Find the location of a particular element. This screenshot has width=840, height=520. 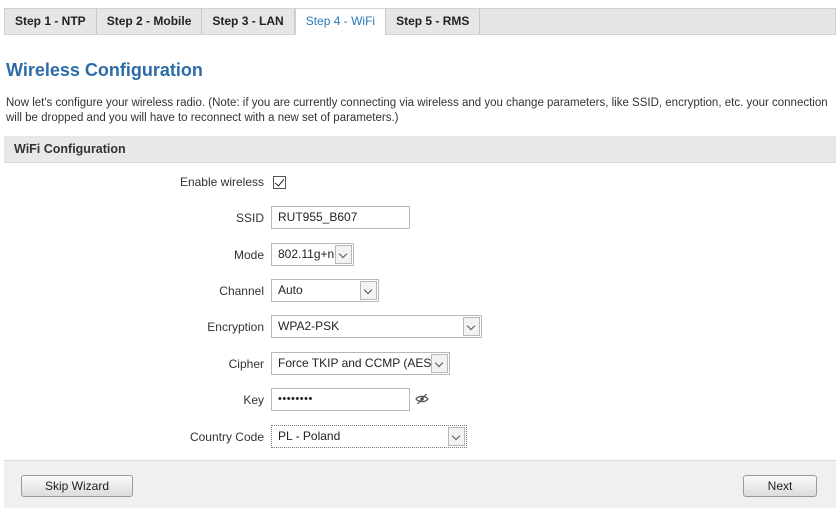

tab-step-1-ntp: Step 1 - NTP is located at coordinates (51, 21).